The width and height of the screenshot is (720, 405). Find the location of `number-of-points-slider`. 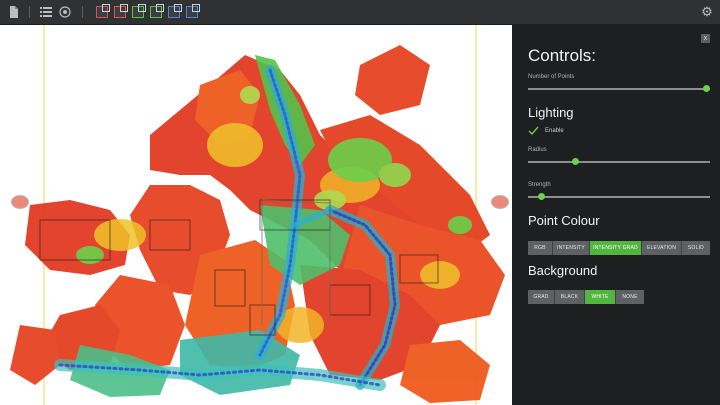

number-of-points-slider is located at coordinates (619, 89).